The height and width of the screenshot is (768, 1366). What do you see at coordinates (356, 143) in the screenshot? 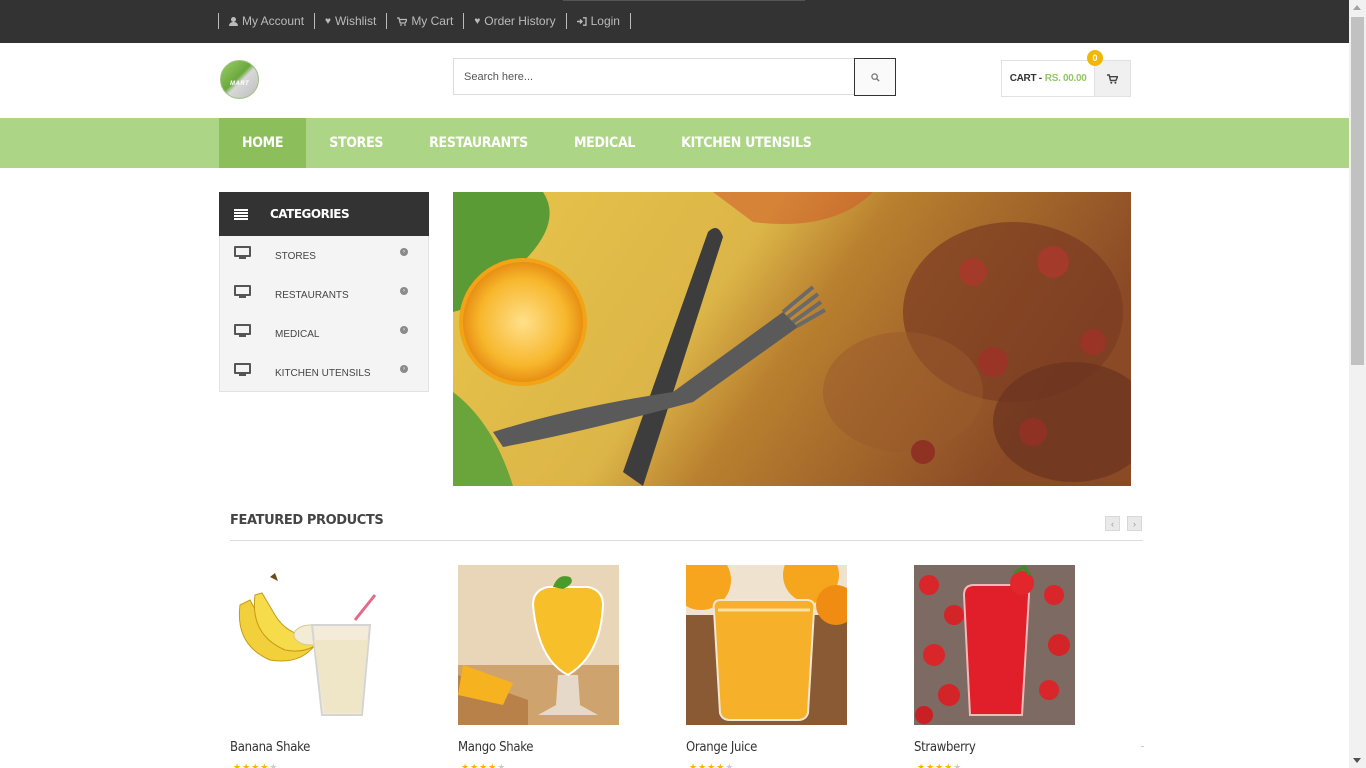
I see `nav-item-stores: STORES` at bounding box center [356, 143].